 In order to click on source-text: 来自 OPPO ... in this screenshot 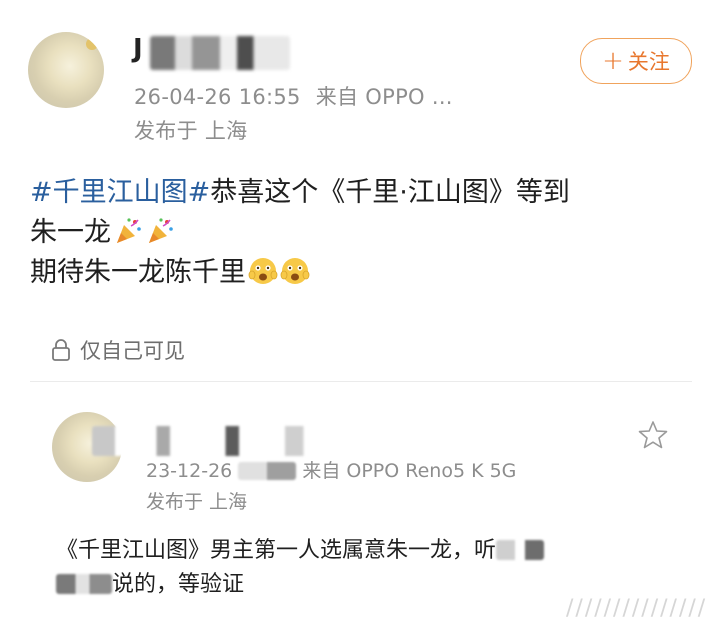, I will do `click(384, 97)`.